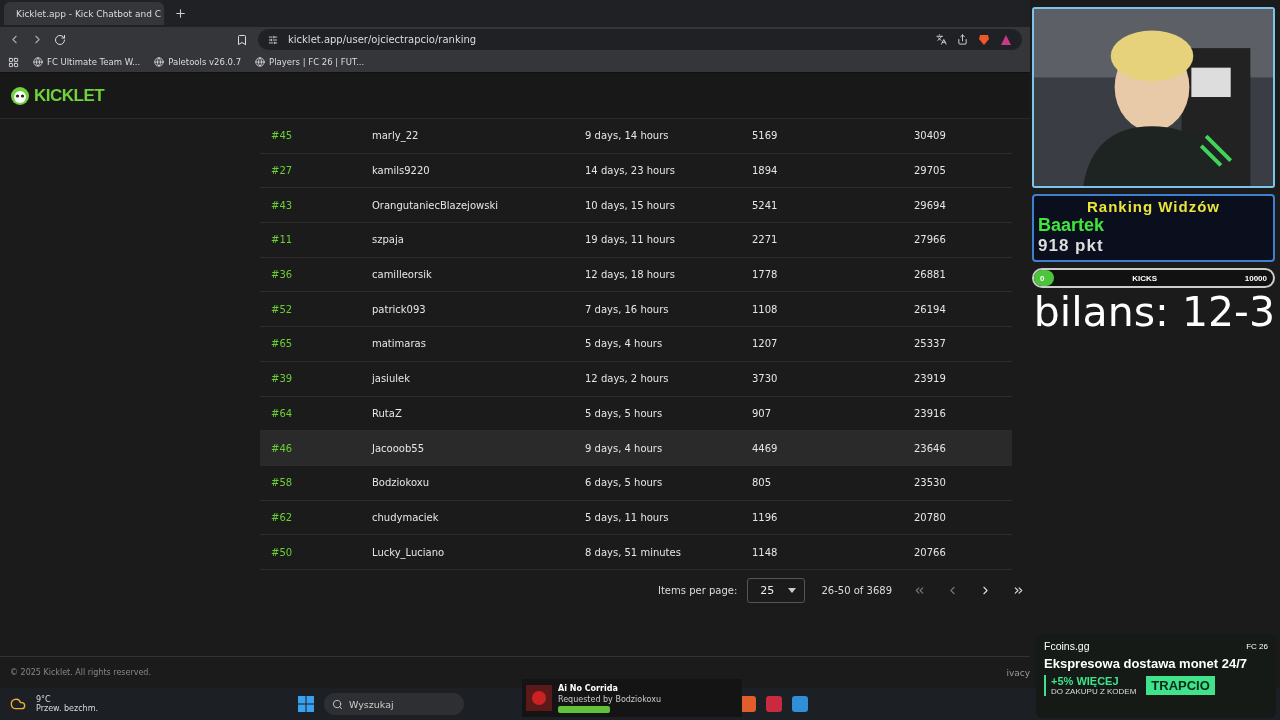 The image size is (1280, 720). What do you see at coordinates (856, 591) in the screenshot?
I see `page-range: 26-50 of 3689` at bounding box center [856, 591].